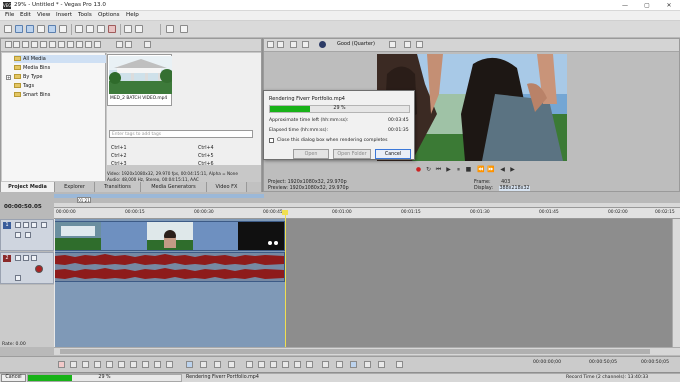 Image resolution: width=680 pixels, height=382 pixels. Describe the element at coordinates (145, 364) in the screenshot. I see `go-to-end-icon` at that location.